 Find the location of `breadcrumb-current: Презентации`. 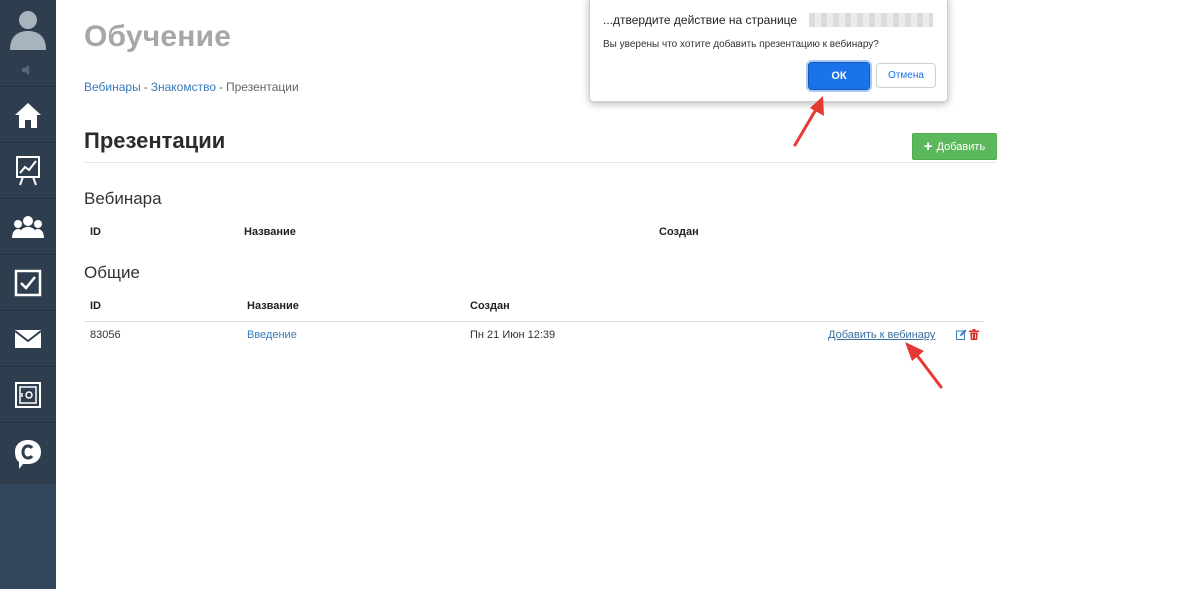

breadcrumb-current: Презентации is located at coordinates (262, 87).